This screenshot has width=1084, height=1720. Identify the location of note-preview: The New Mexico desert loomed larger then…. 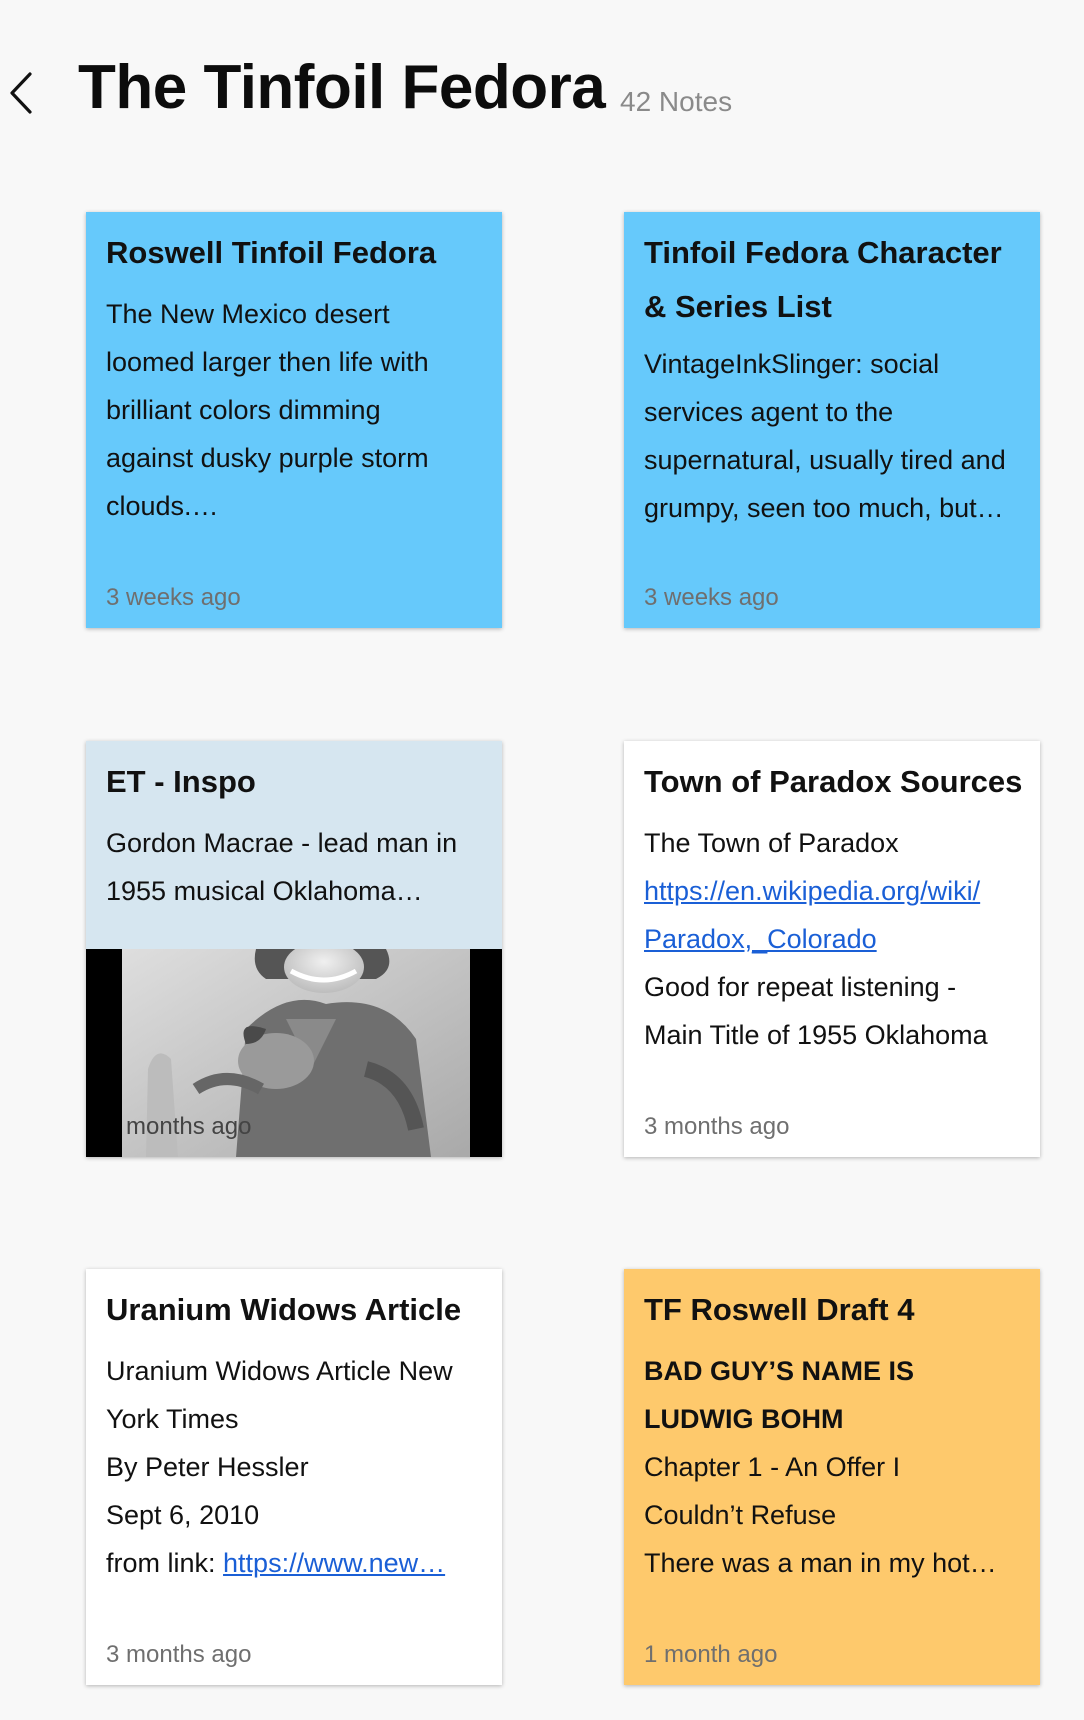
(296, 410).